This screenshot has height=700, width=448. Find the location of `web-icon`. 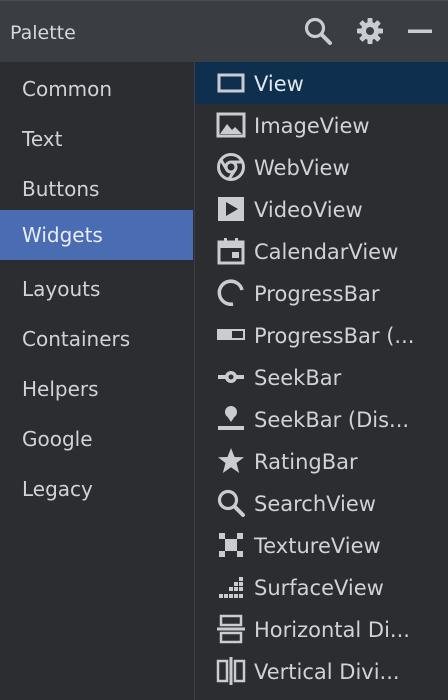

web-icon is located at coordinates (231, 167).